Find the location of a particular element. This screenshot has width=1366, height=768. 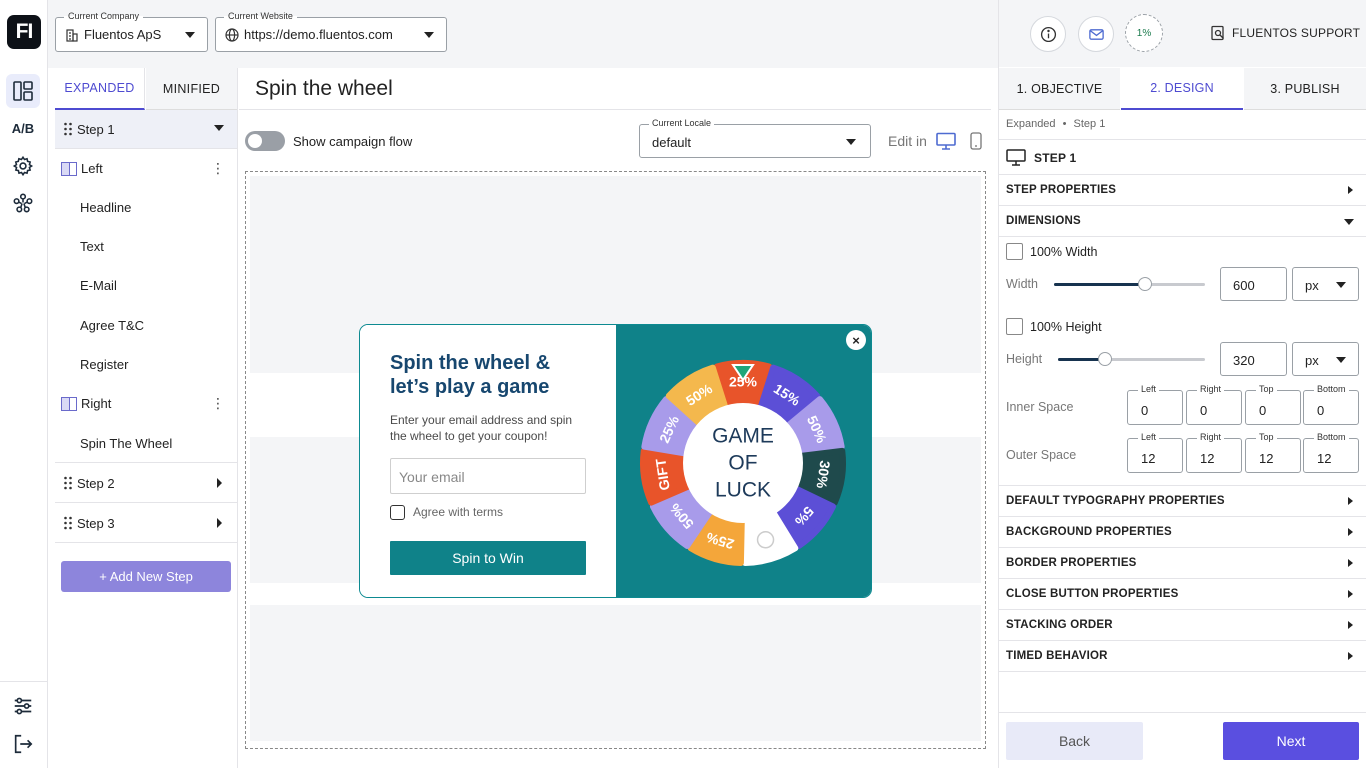

outer-space-right: Right 12 is located at coordinates (1214, 452).